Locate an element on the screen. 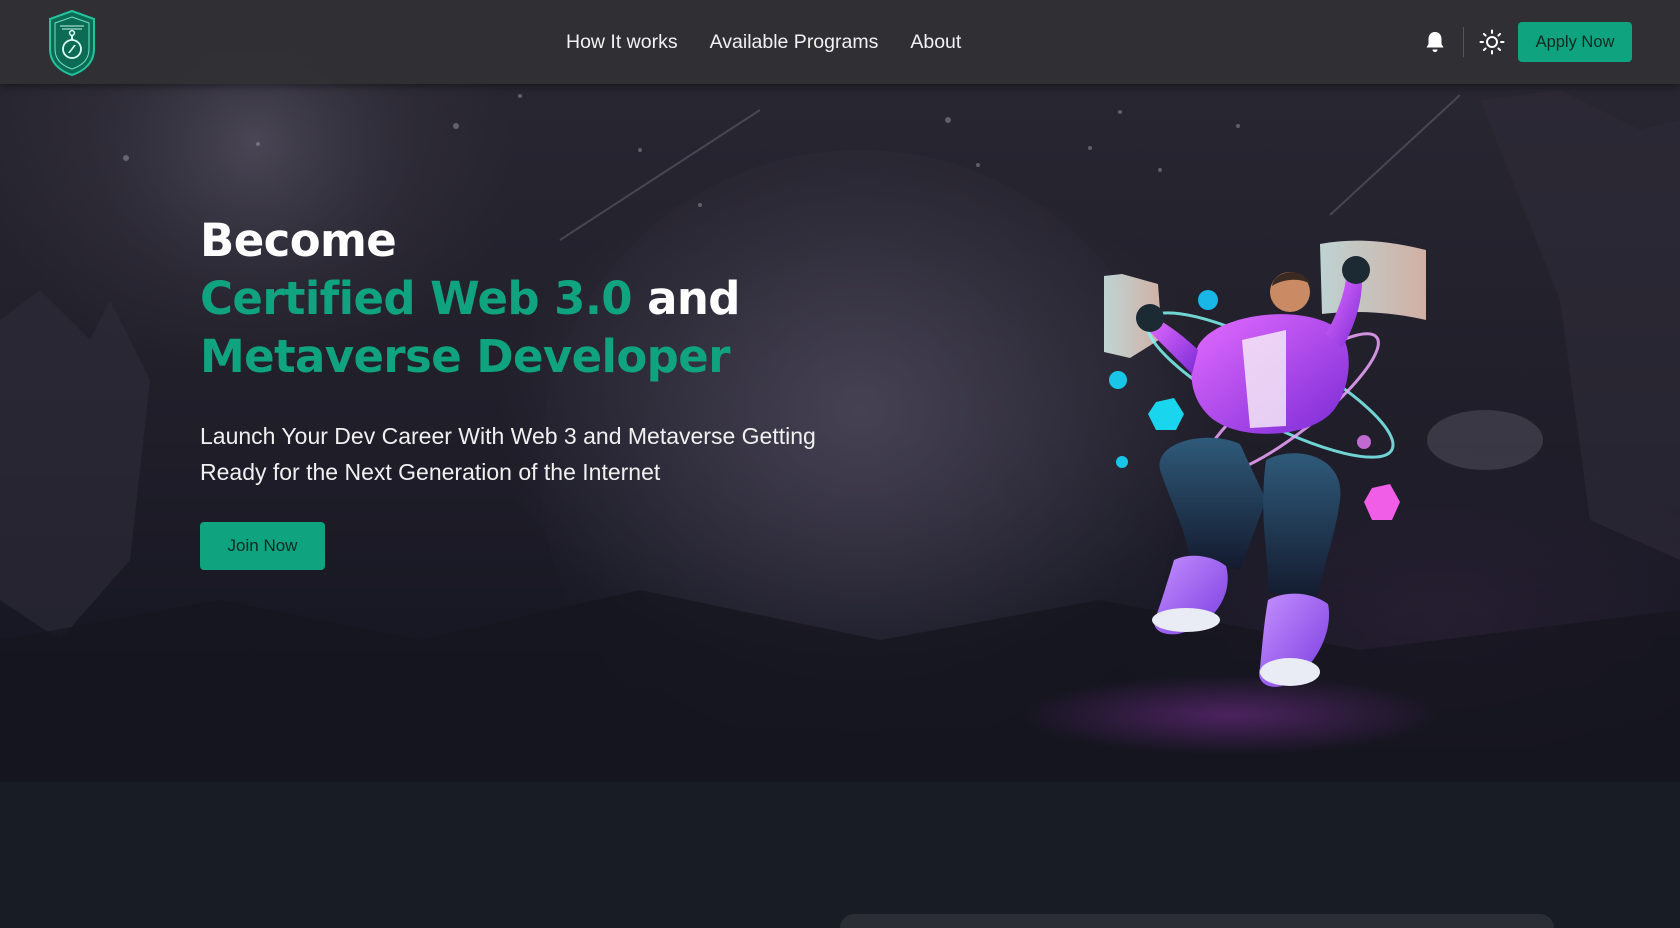  headline-and: and is located at coordinates (686, 298).